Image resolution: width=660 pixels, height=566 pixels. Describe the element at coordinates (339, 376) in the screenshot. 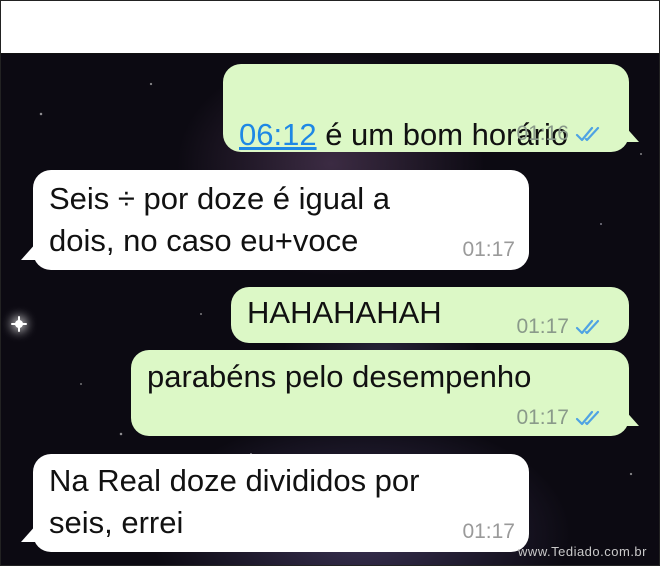

I see `message-text: parabéns pelo desempenho` at that location.